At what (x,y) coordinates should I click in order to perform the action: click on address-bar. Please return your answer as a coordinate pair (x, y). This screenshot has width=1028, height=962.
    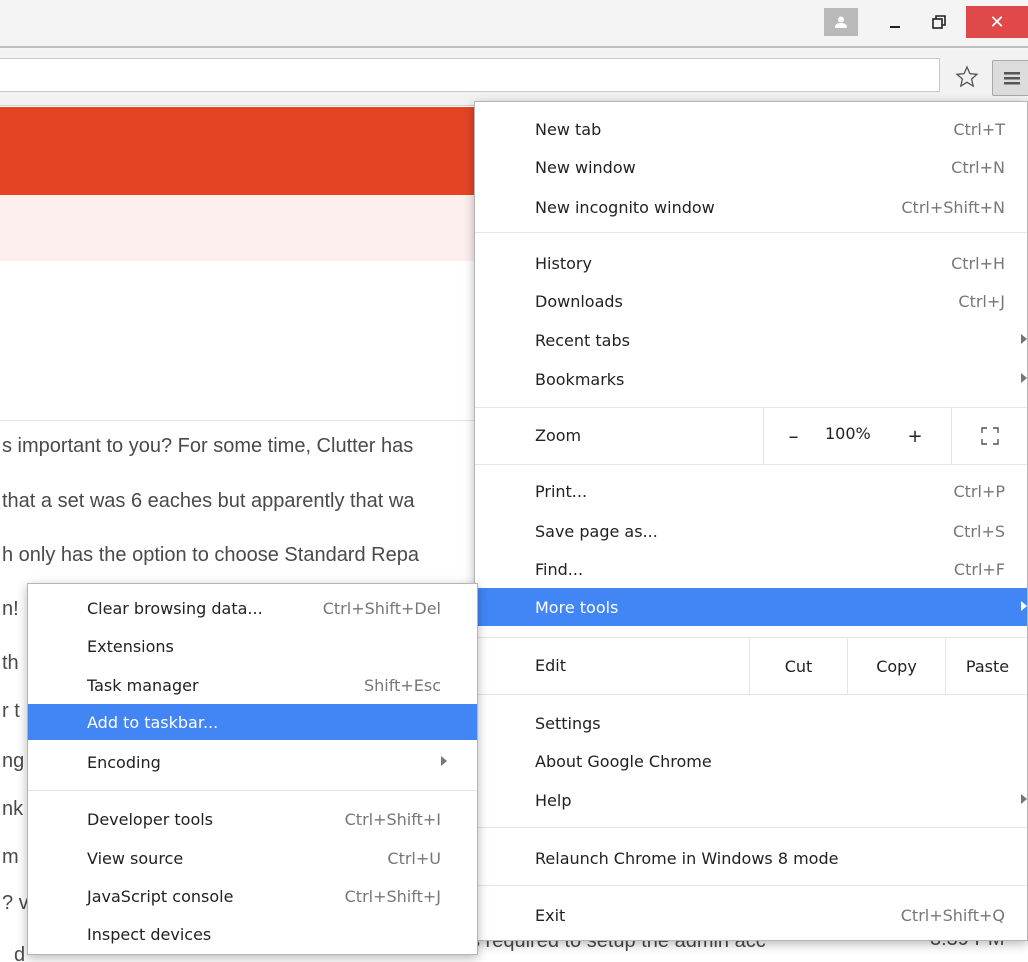
    Looking at the image, I should click on (470, 75).